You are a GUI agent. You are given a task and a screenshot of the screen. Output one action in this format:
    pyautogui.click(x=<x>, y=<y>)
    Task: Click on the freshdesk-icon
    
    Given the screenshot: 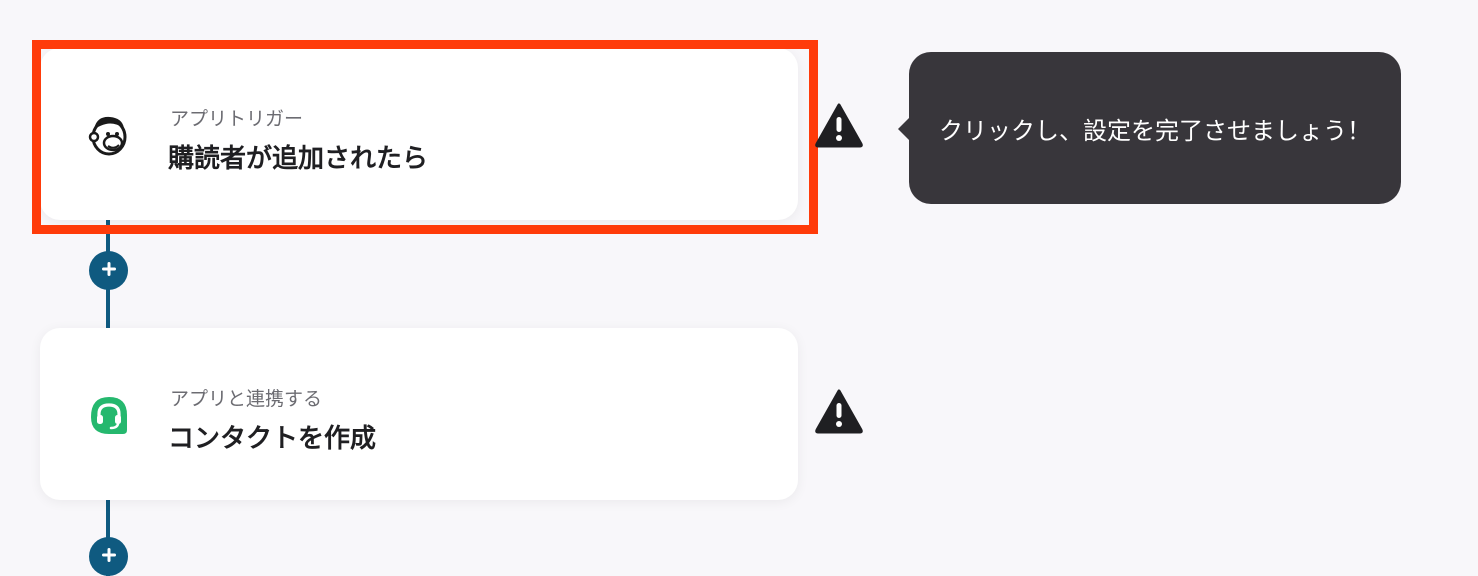 What is the action you would take?
    pyautogui.click(x=130, y=415)
    